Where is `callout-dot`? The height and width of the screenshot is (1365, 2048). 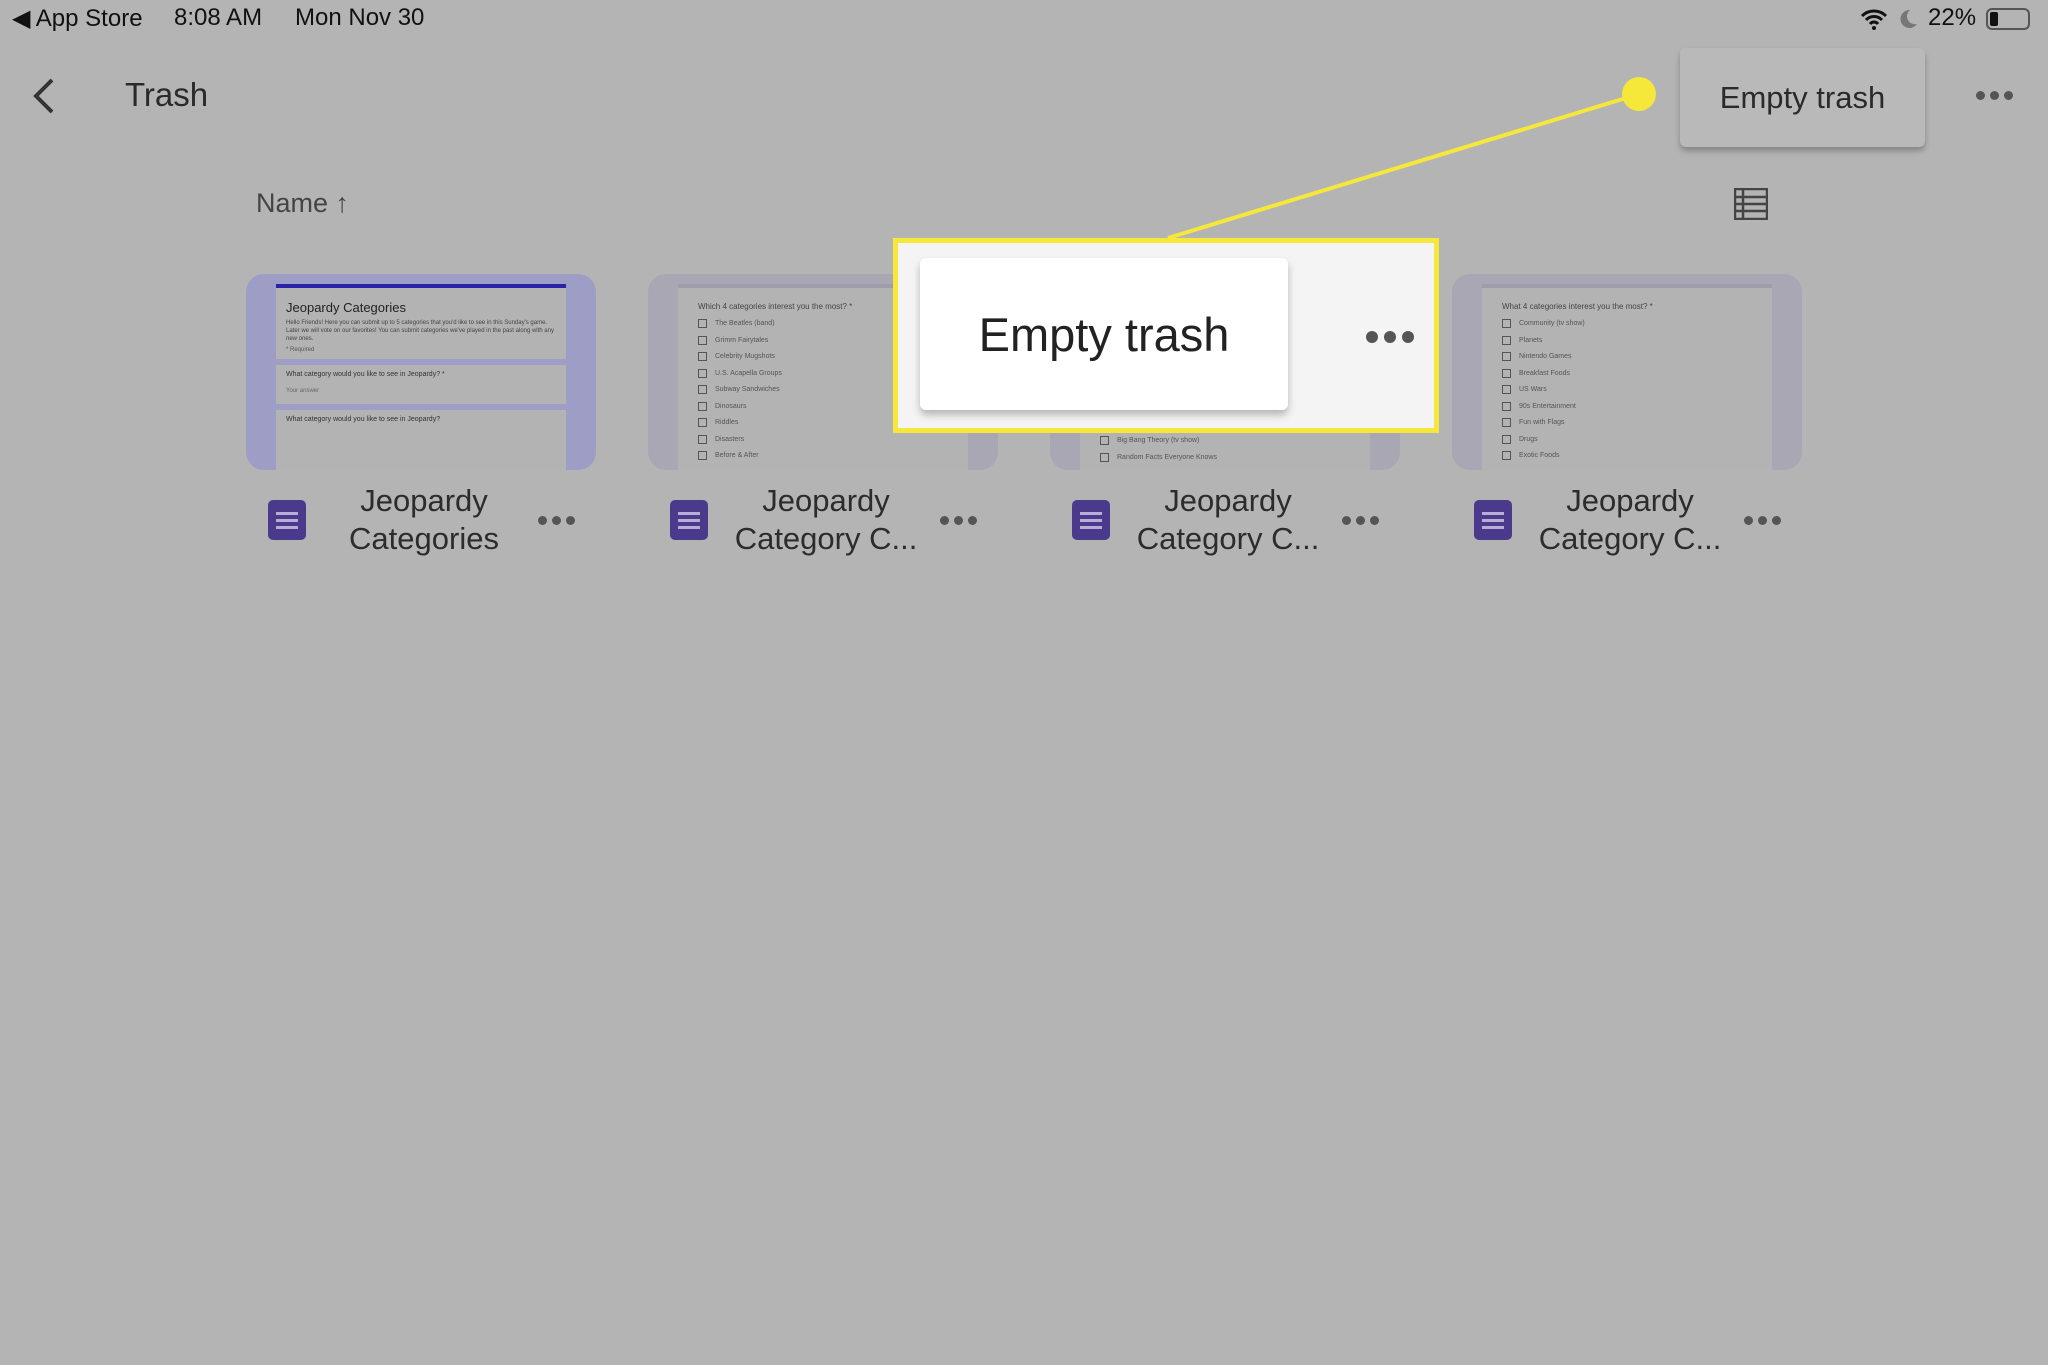
callout-dot is located at coordinates (1639, 94).